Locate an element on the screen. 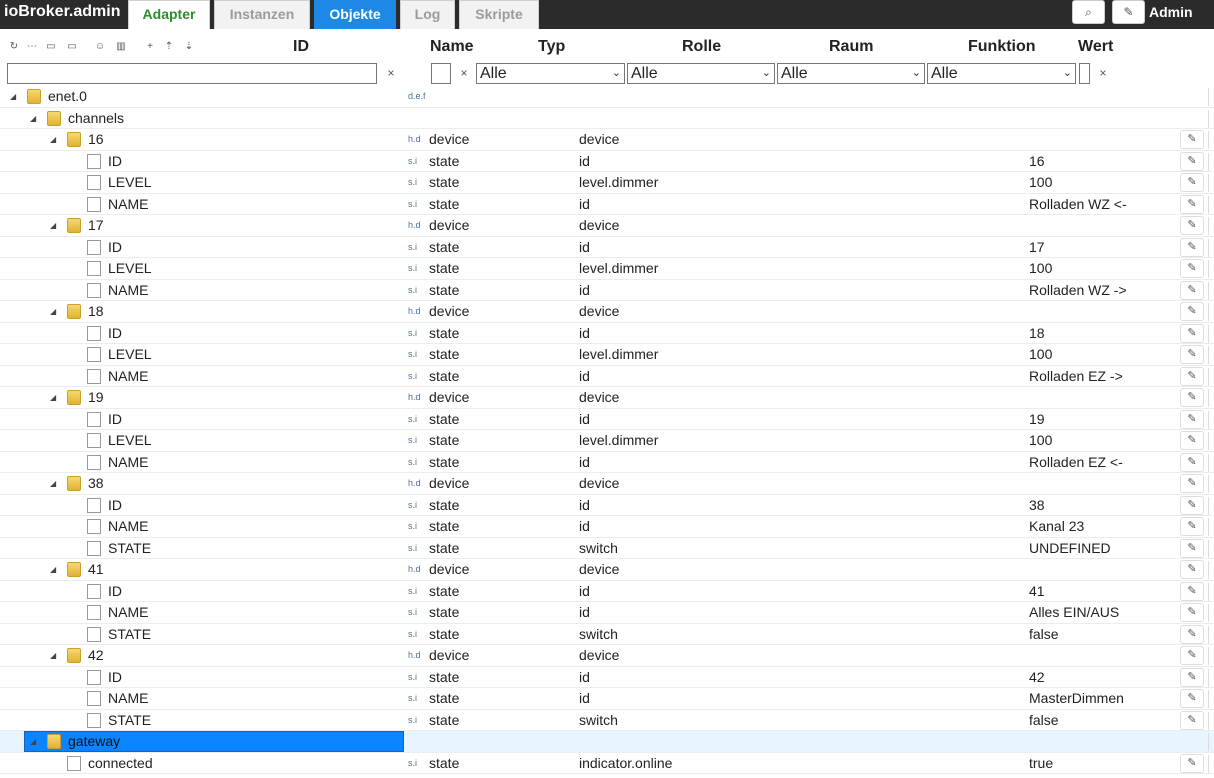 This screenshot has height=778, width=1214. table-row: NAME s.i state id Alles EIN/AUS ✎ is located at coordinates (607, 613).